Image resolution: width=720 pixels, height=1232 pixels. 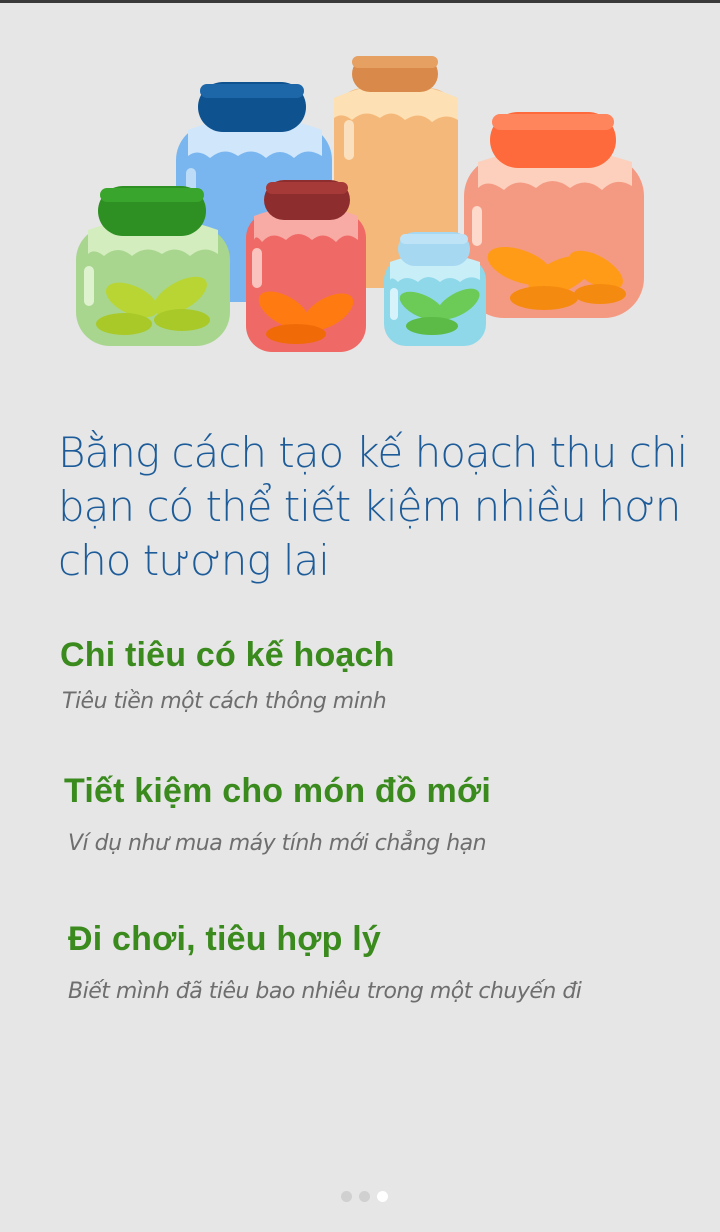 I want to click on feature-title: Tiết kiệm cho món đồ mới, so click(x=277, y=791).